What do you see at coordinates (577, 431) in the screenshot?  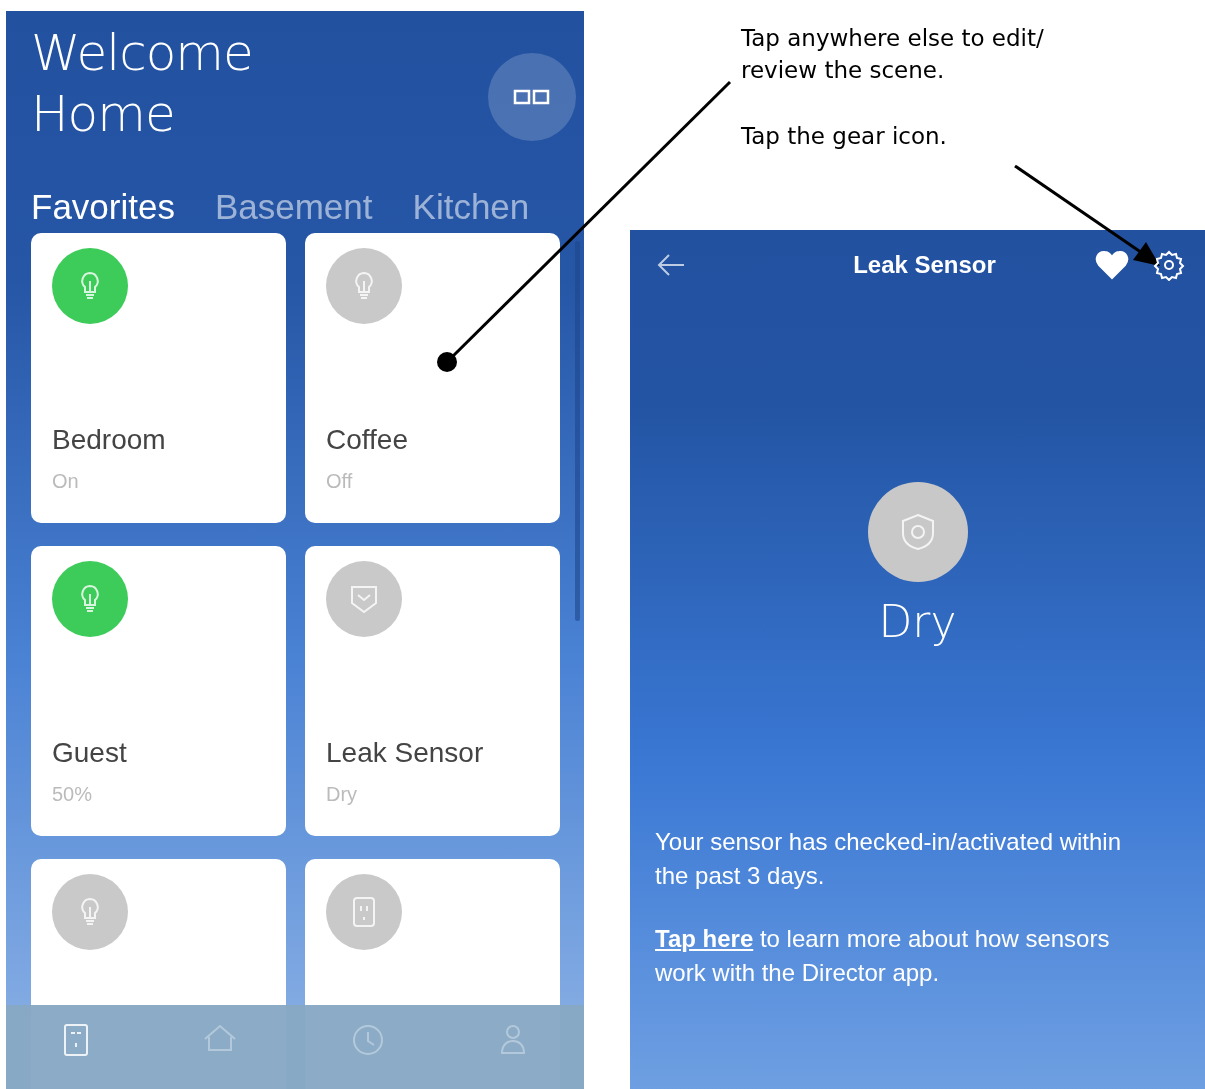 I see `scrollbar` at bounding box center [577, 431].